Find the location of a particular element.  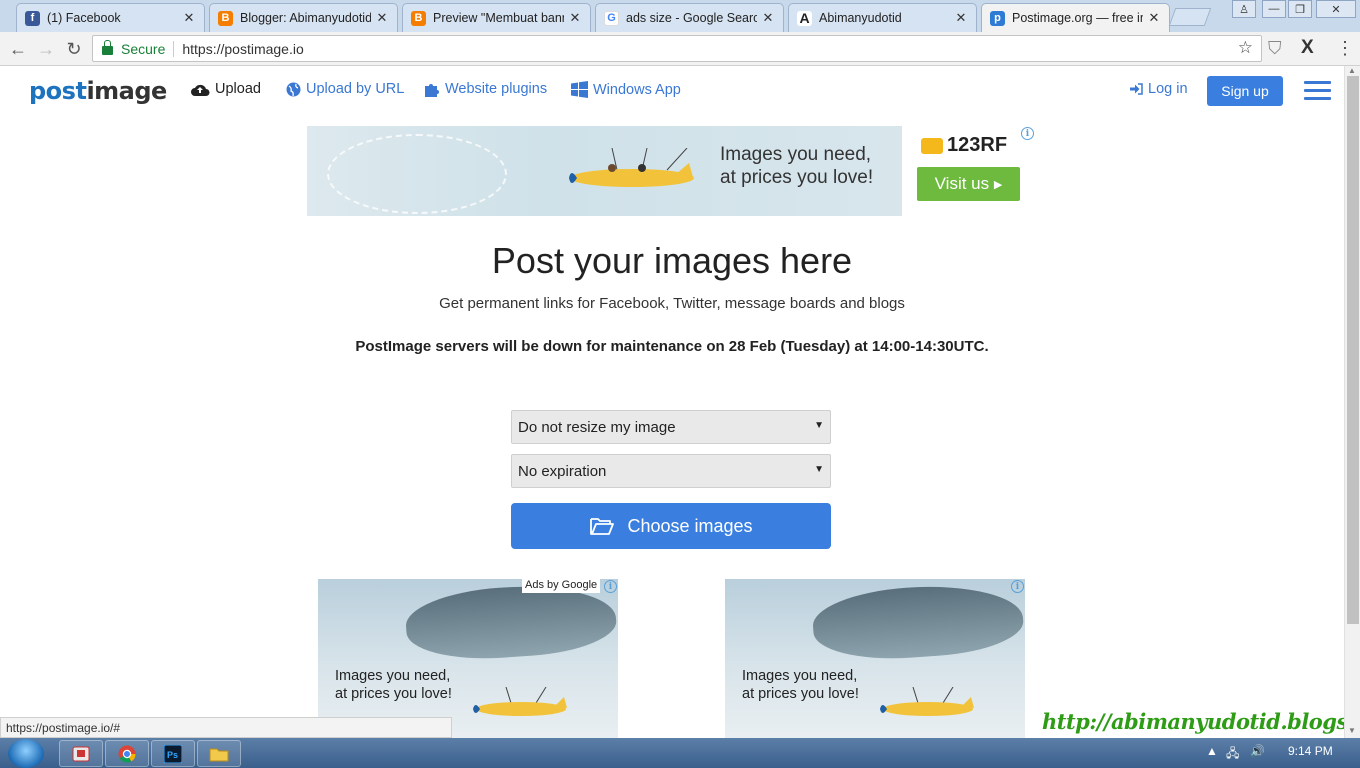

start-button is located at coordinates (26, 753).